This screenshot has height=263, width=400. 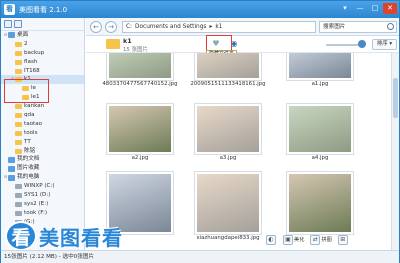 I want to click on tree-item-label: 陈铭, so click(x=30, y=150).